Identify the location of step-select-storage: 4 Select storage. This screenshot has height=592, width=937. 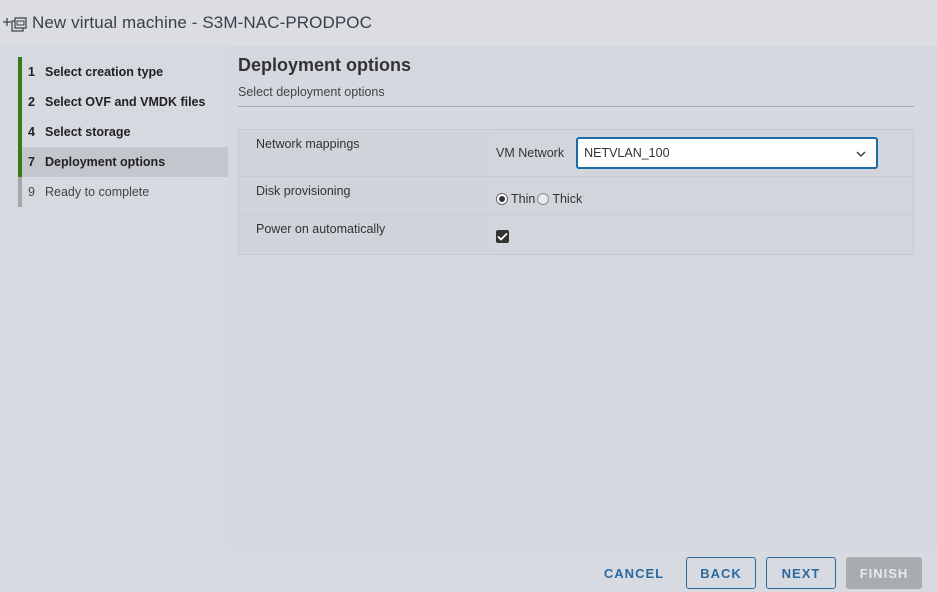
(123, 132).